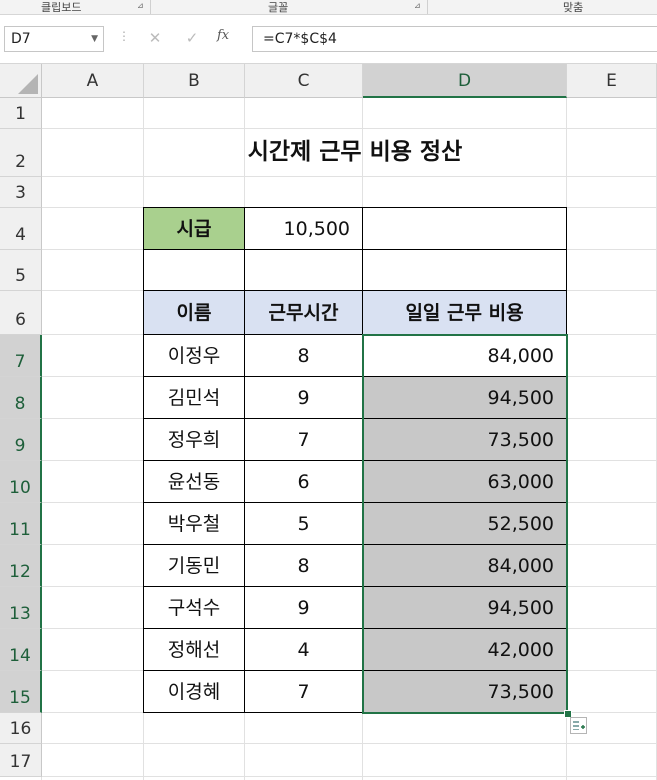 The image size is (657, 780). What do you see at coordinates (303, 481) in the screenshot?
I see `hours-cell: 6` at bounding box center [303, 481].